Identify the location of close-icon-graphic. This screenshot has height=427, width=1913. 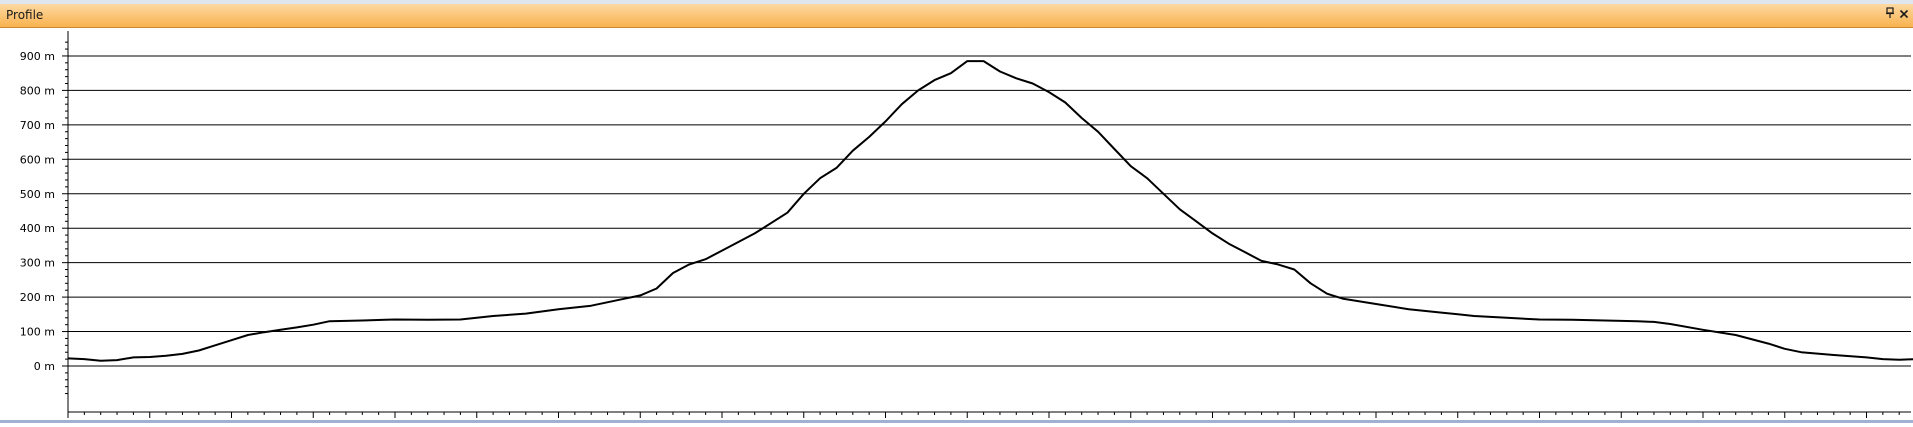
(1904, 14).